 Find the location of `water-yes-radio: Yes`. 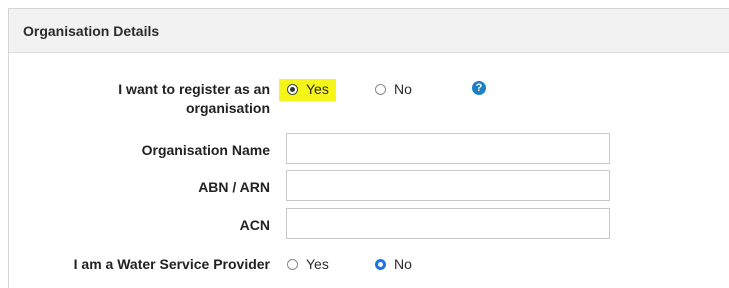

water-yes-radio: Yes is located at coordinates (308, 264).